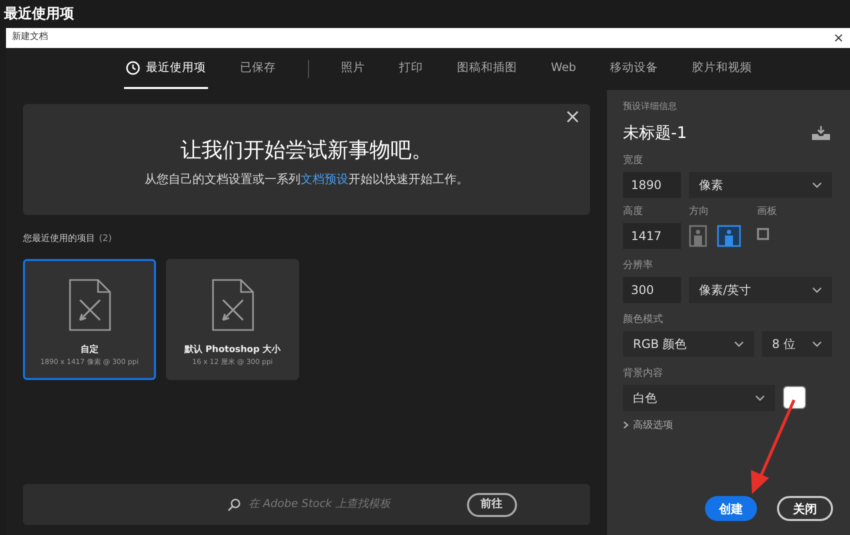 The width and height of the screenshot is (850, 535). I want to click on field-label: 方向, so click(699, 211).